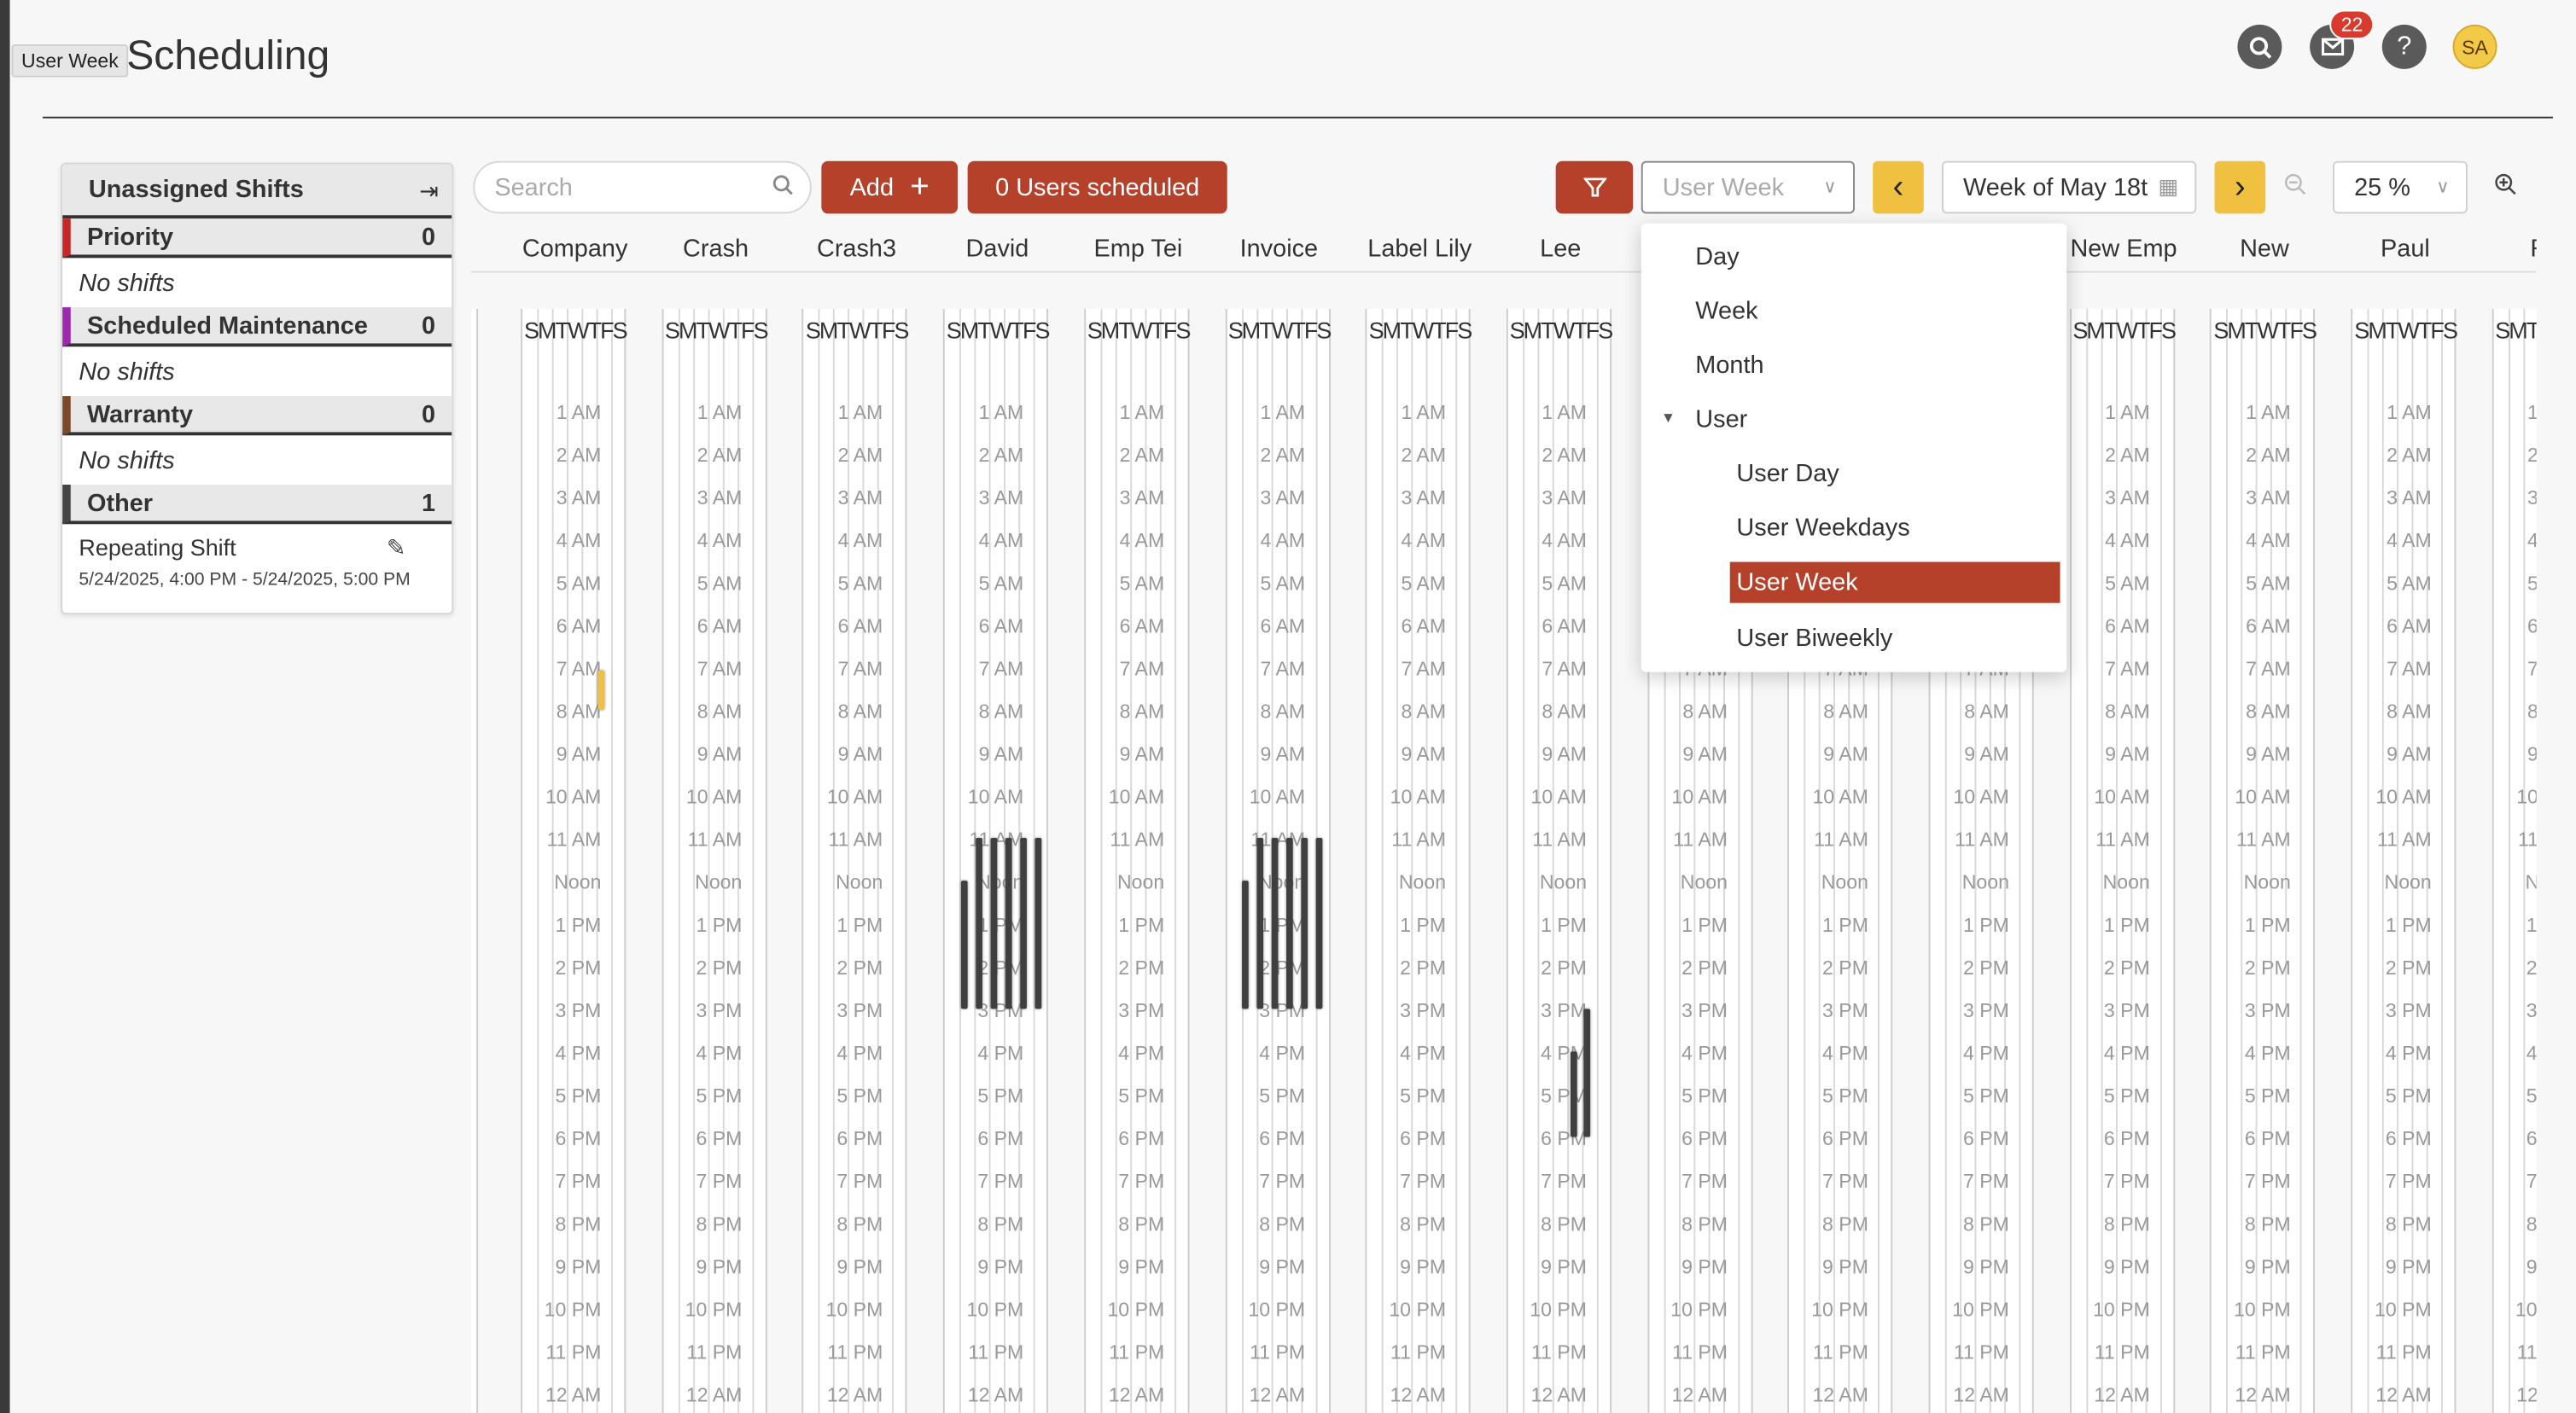  I want to click on hour-label: 3 PM, so click(859, 1010).